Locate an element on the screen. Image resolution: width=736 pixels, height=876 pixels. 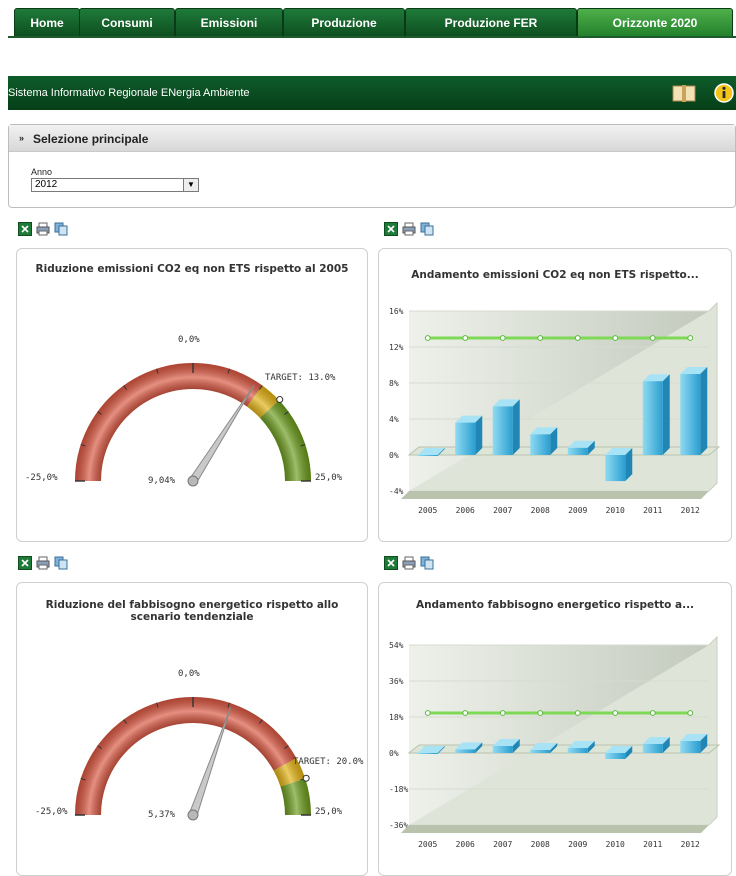
x-tick-label: 2009 is located at coordinates (577, 510).